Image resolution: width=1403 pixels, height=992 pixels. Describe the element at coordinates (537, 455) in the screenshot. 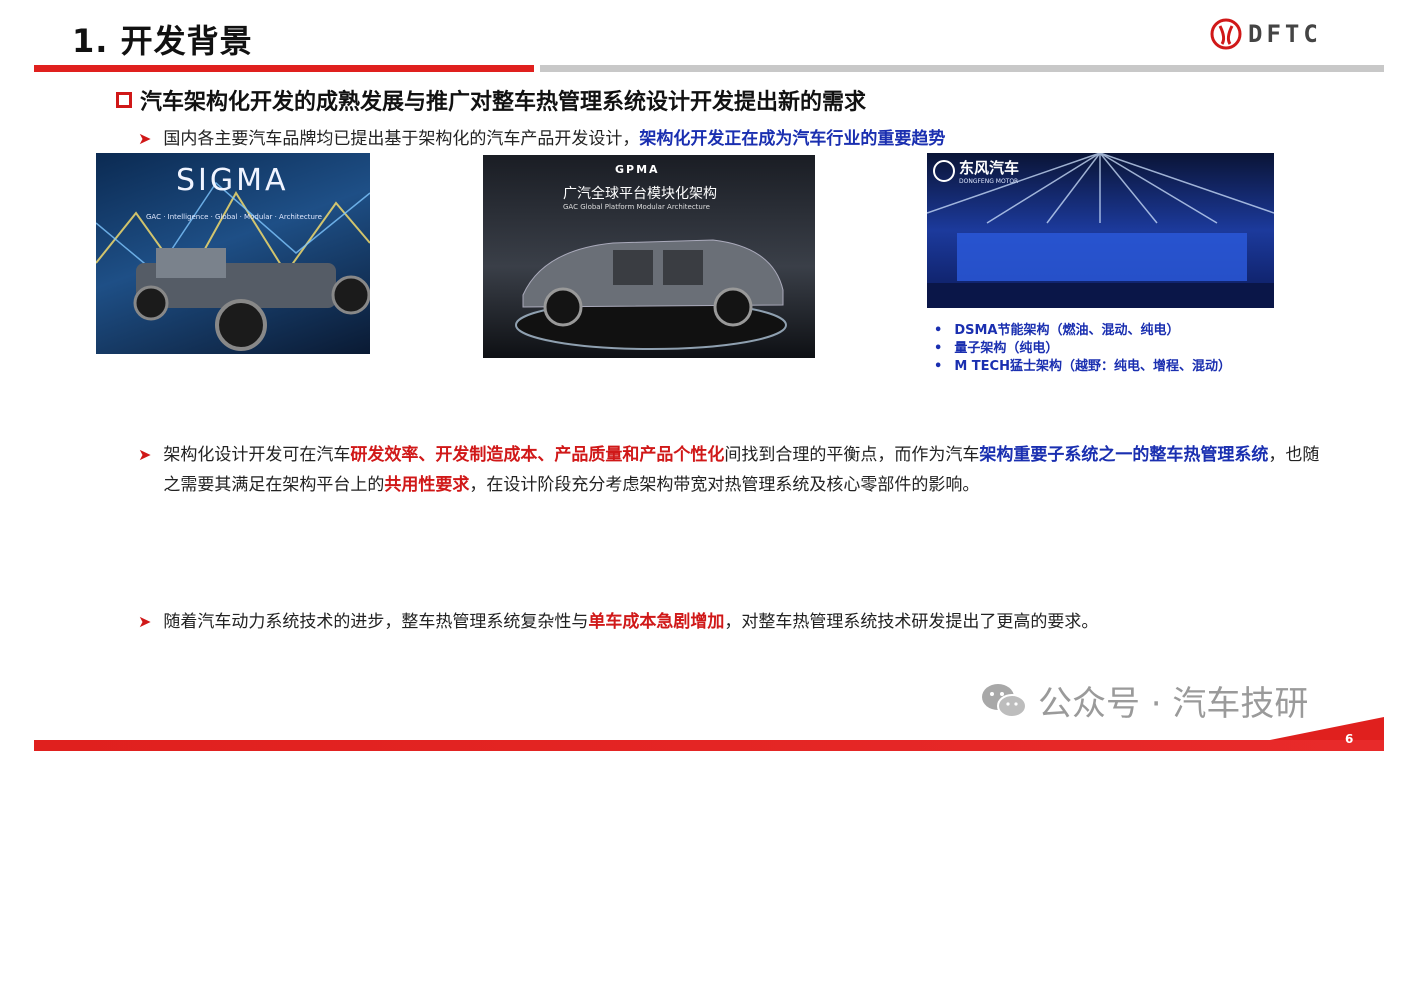

I see `bullet-emphasis-red: 研发效率、开发制造成本、产品质量和产品个性化` at that location.